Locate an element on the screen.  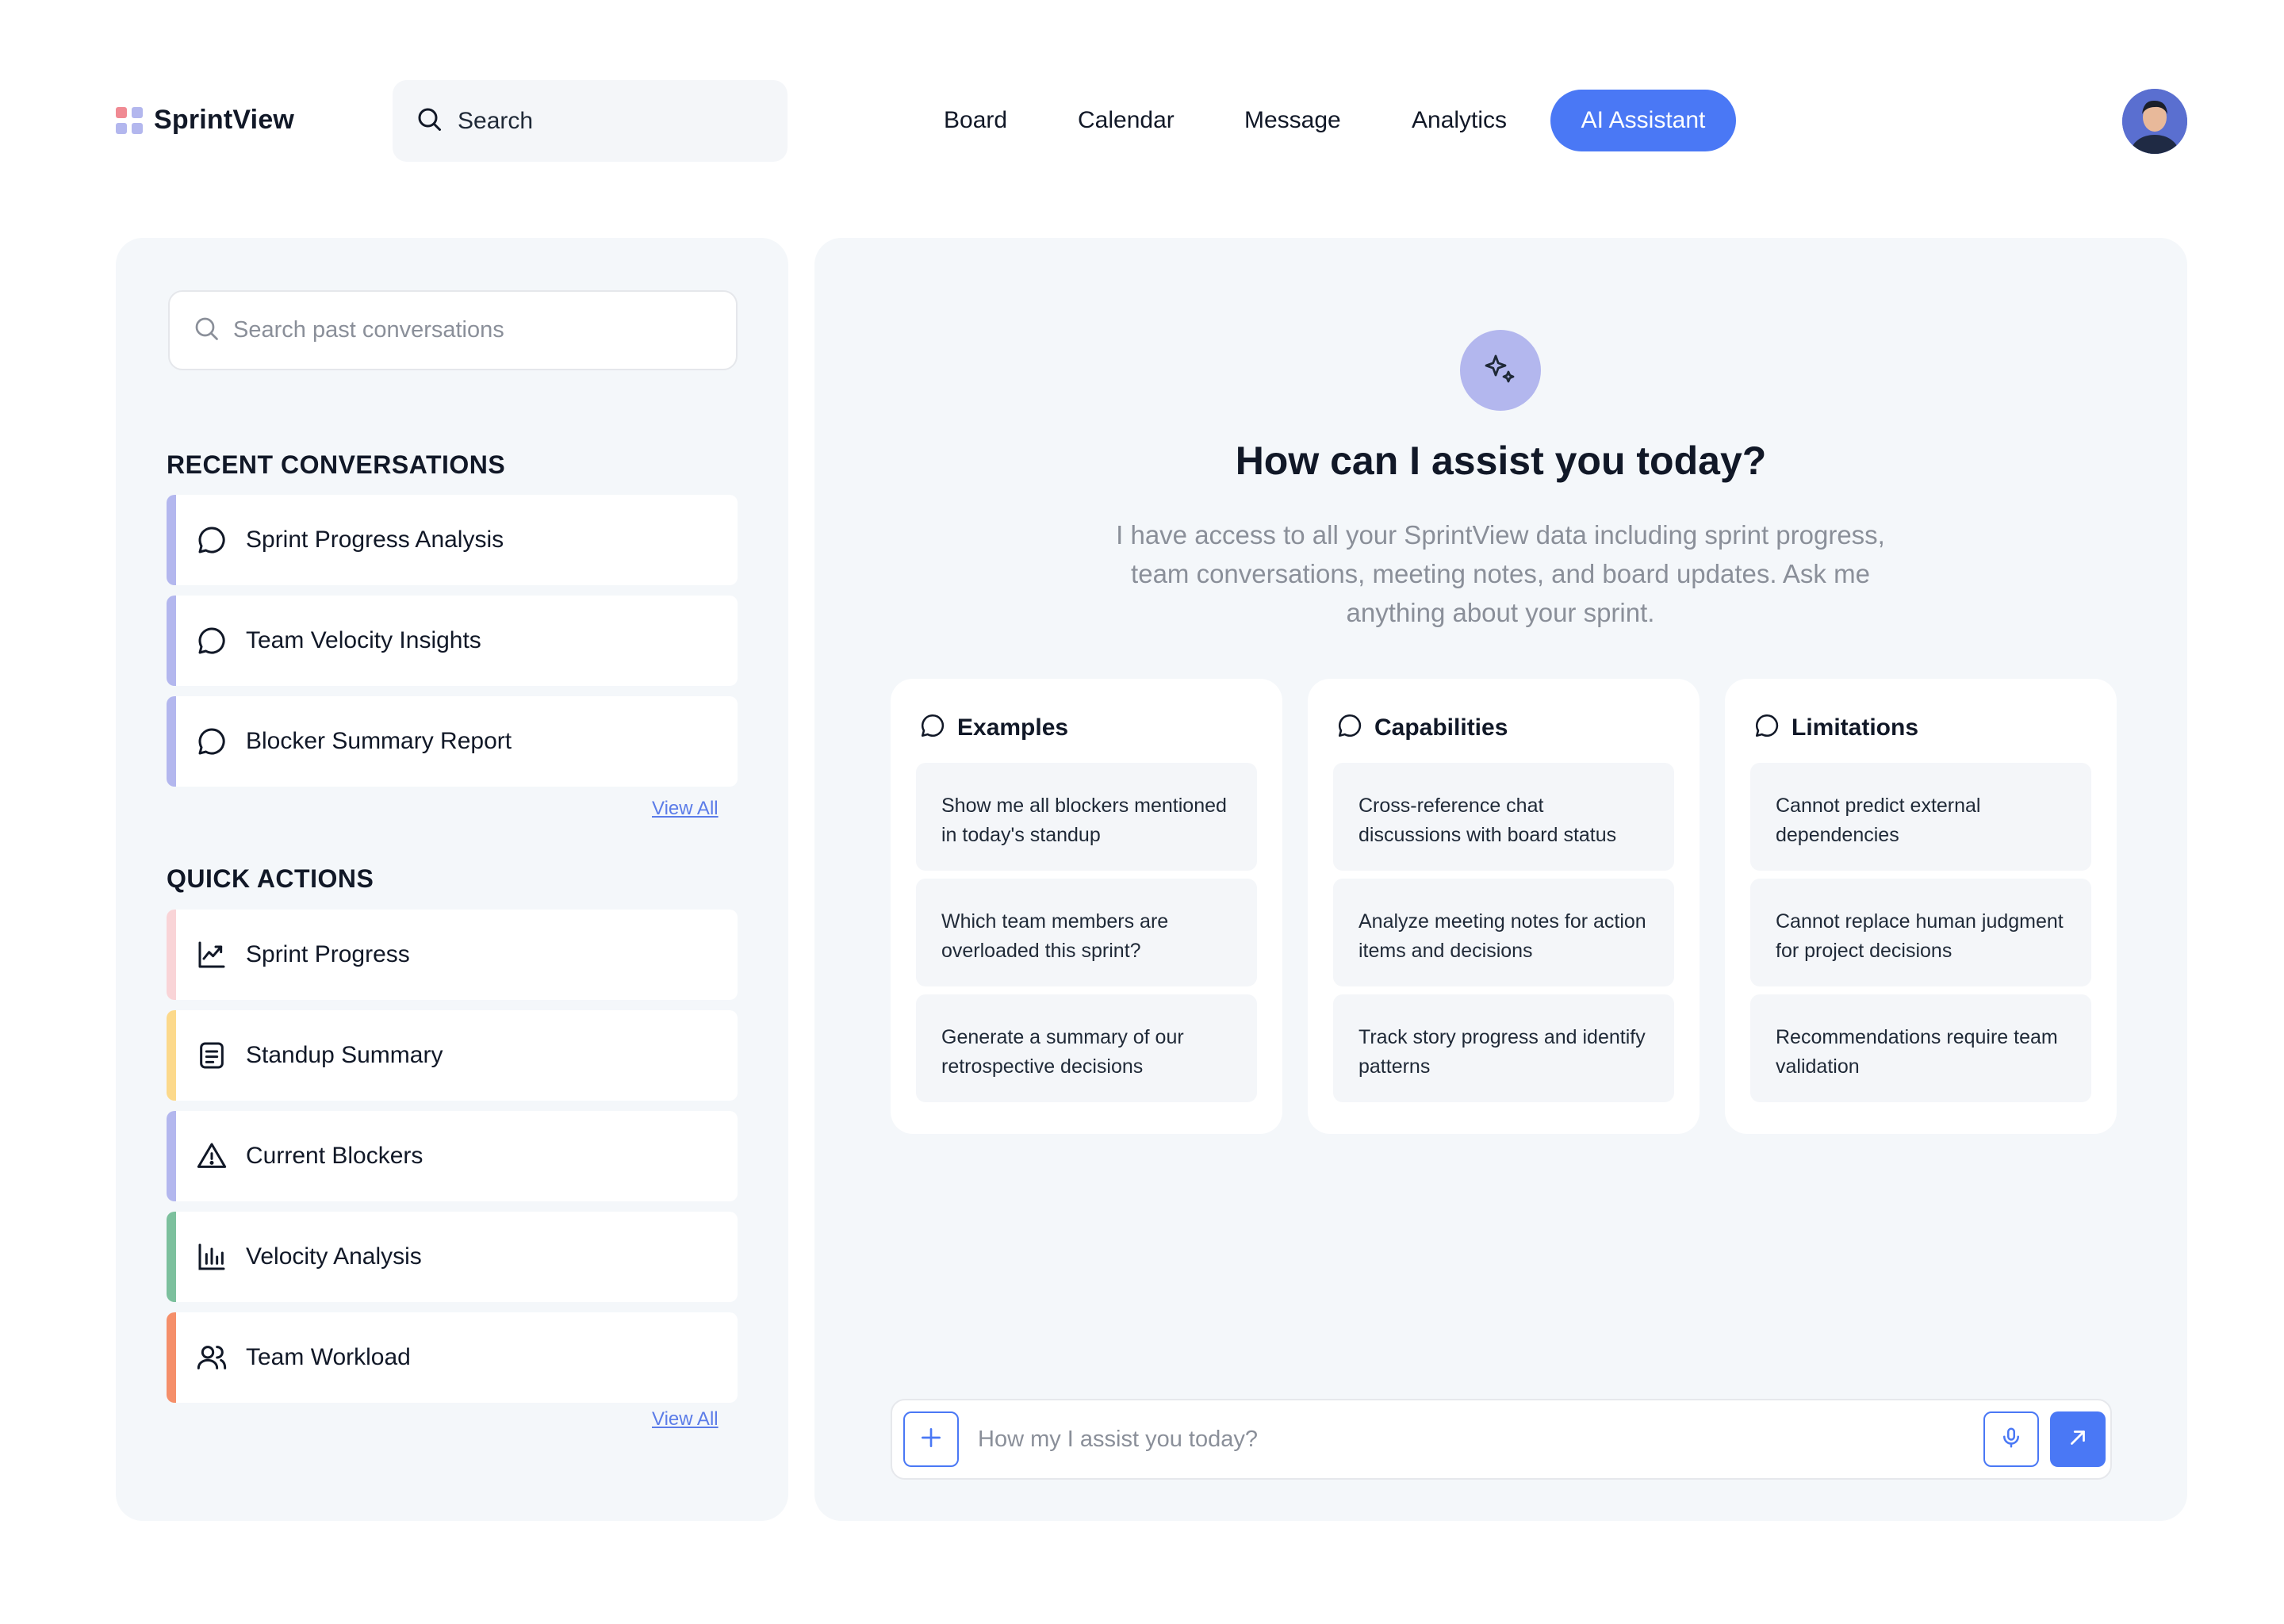
plus-icon is located at coordinates (931, 1439).